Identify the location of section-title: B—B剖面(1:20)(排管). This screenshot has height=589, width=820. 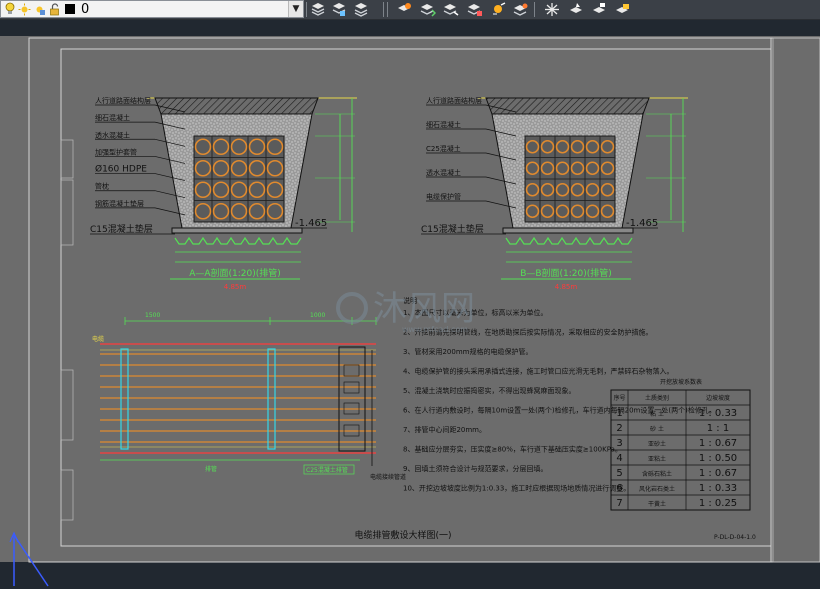
(566, 273).